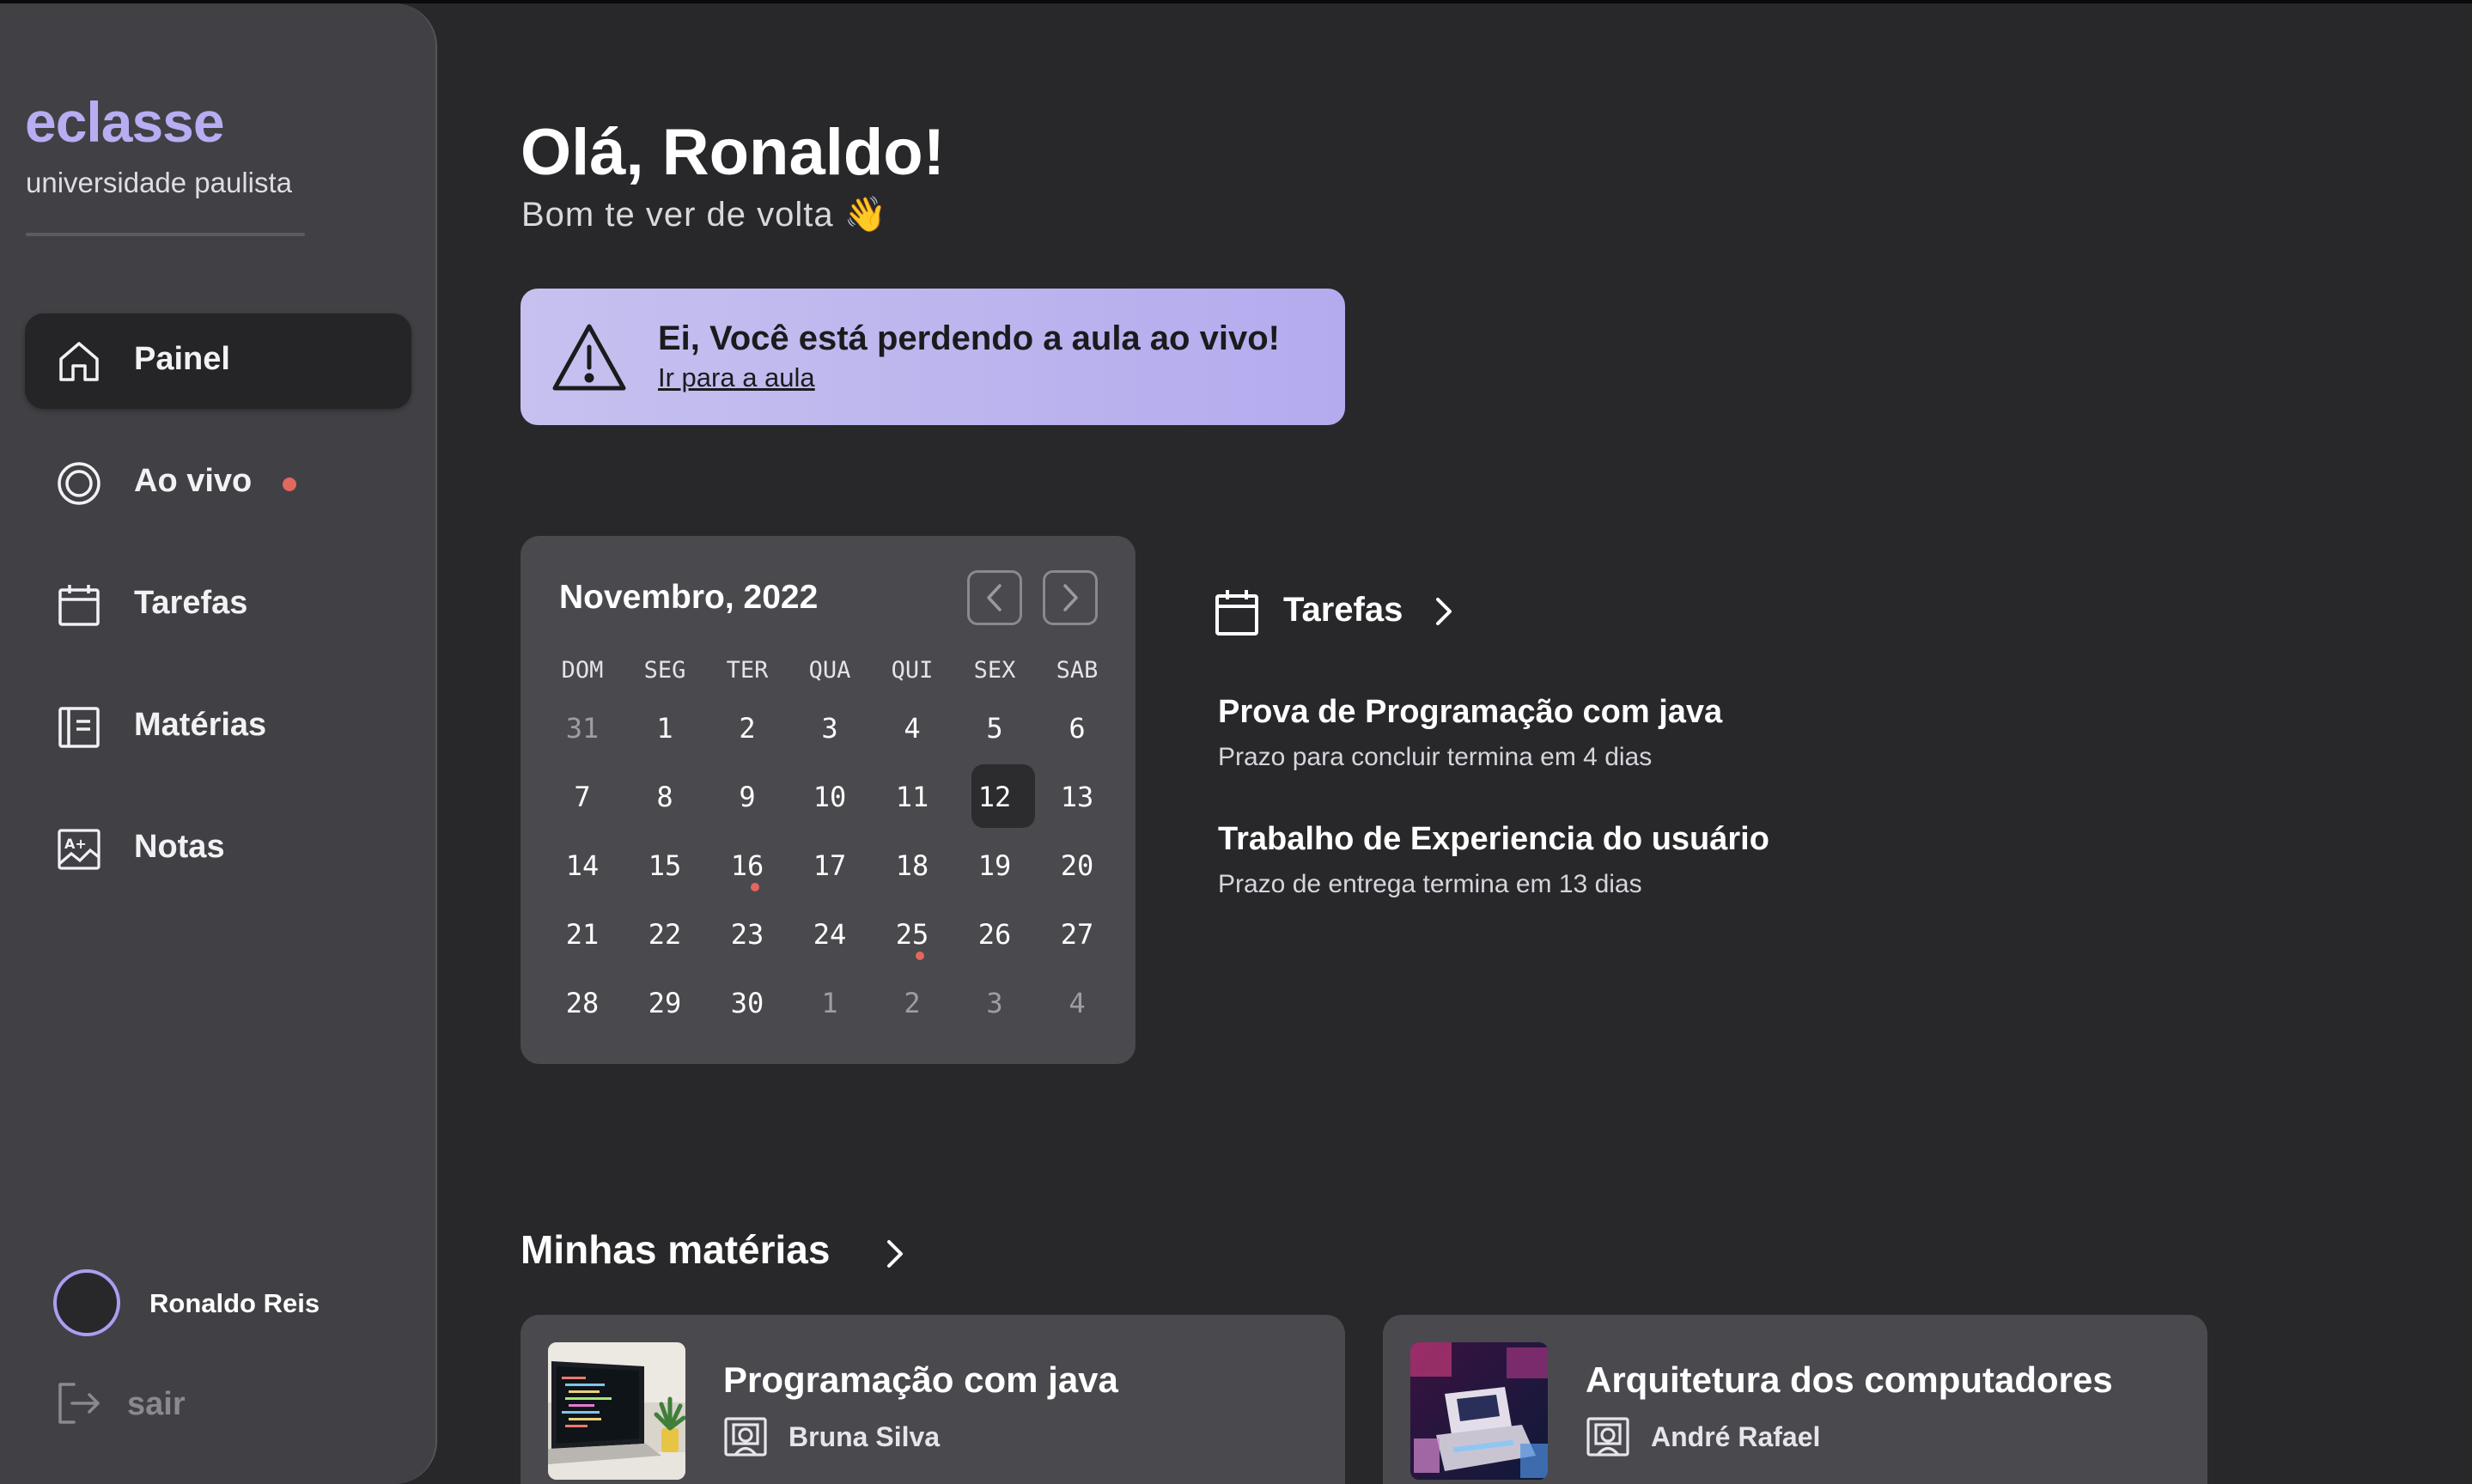 The width and height of the screenshot is (2472, 1484). I want to click on calendar-week-row: 28 29 30 1 2 3 4, so click(829, 1003).